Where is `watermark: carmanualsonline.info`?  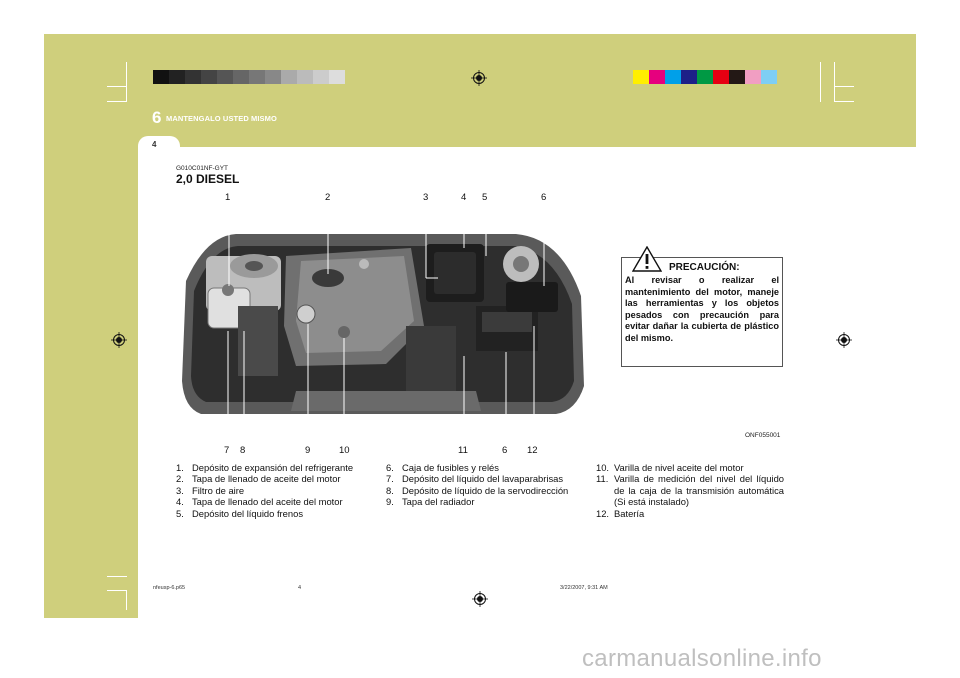
watermark: carmanualsonline.info is located at coordinates (702, 658).